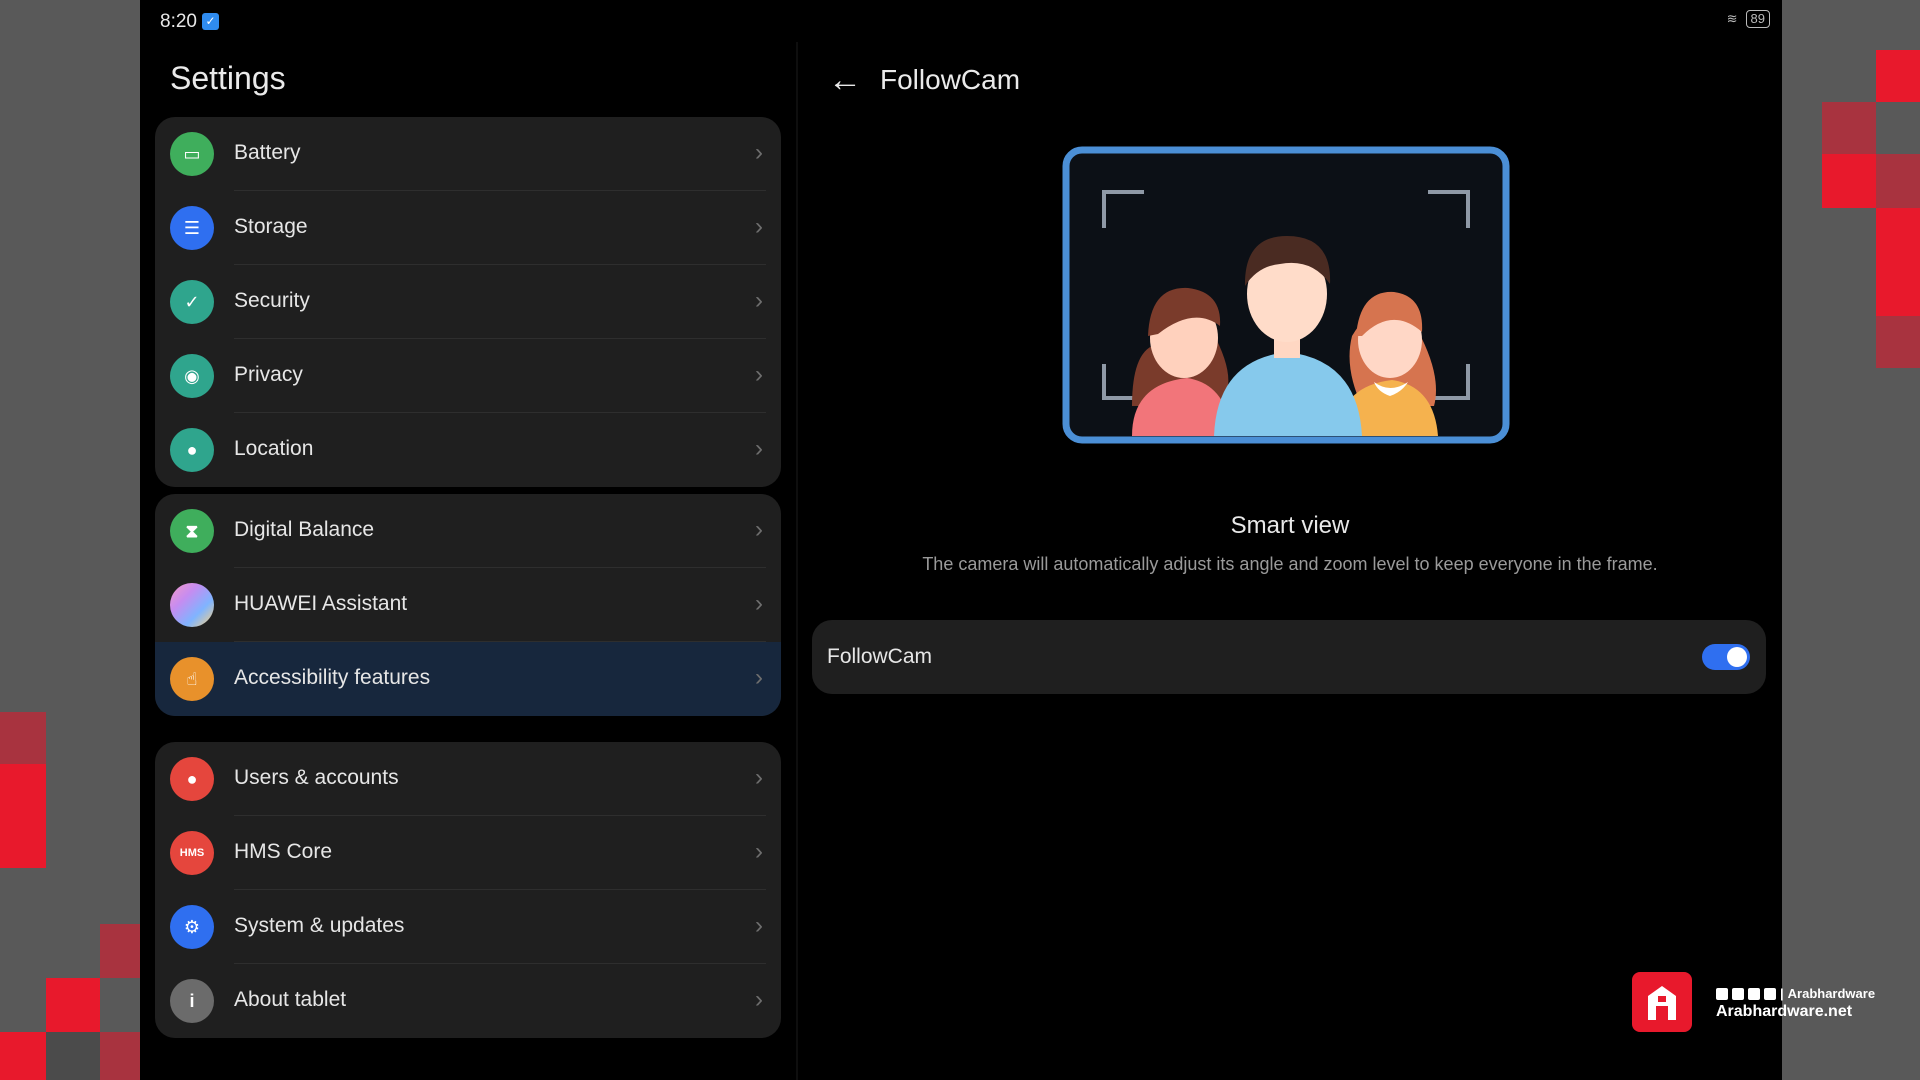  What do you see at coordinates (228, 78) in the screenshot?
I see `settings-title: Settings` at bounding box center [228, 78].